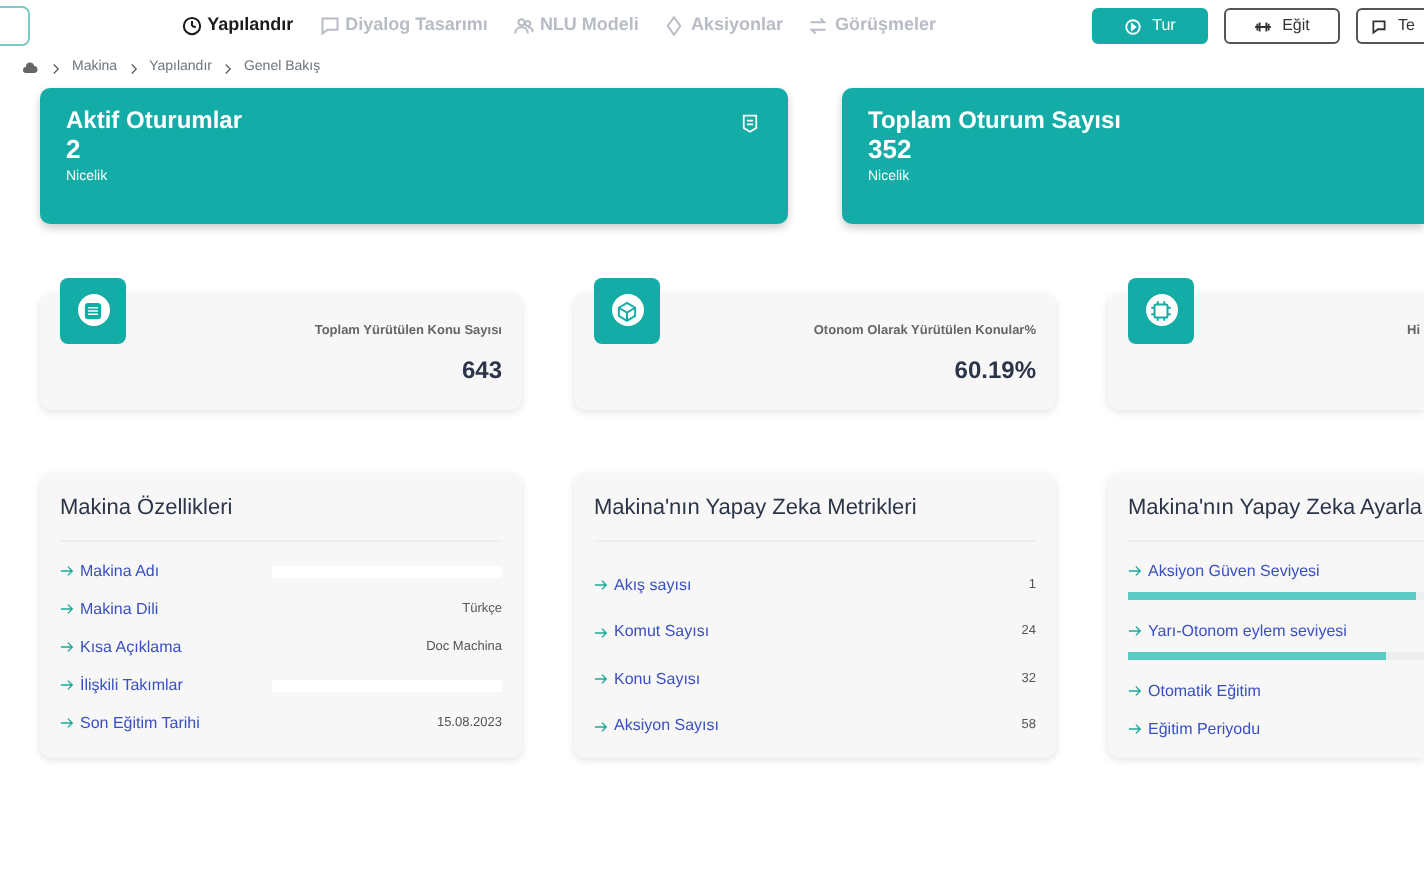 The width and height of the screenshot is (1424, 880). I want to click on search-field, so click(15, 26).